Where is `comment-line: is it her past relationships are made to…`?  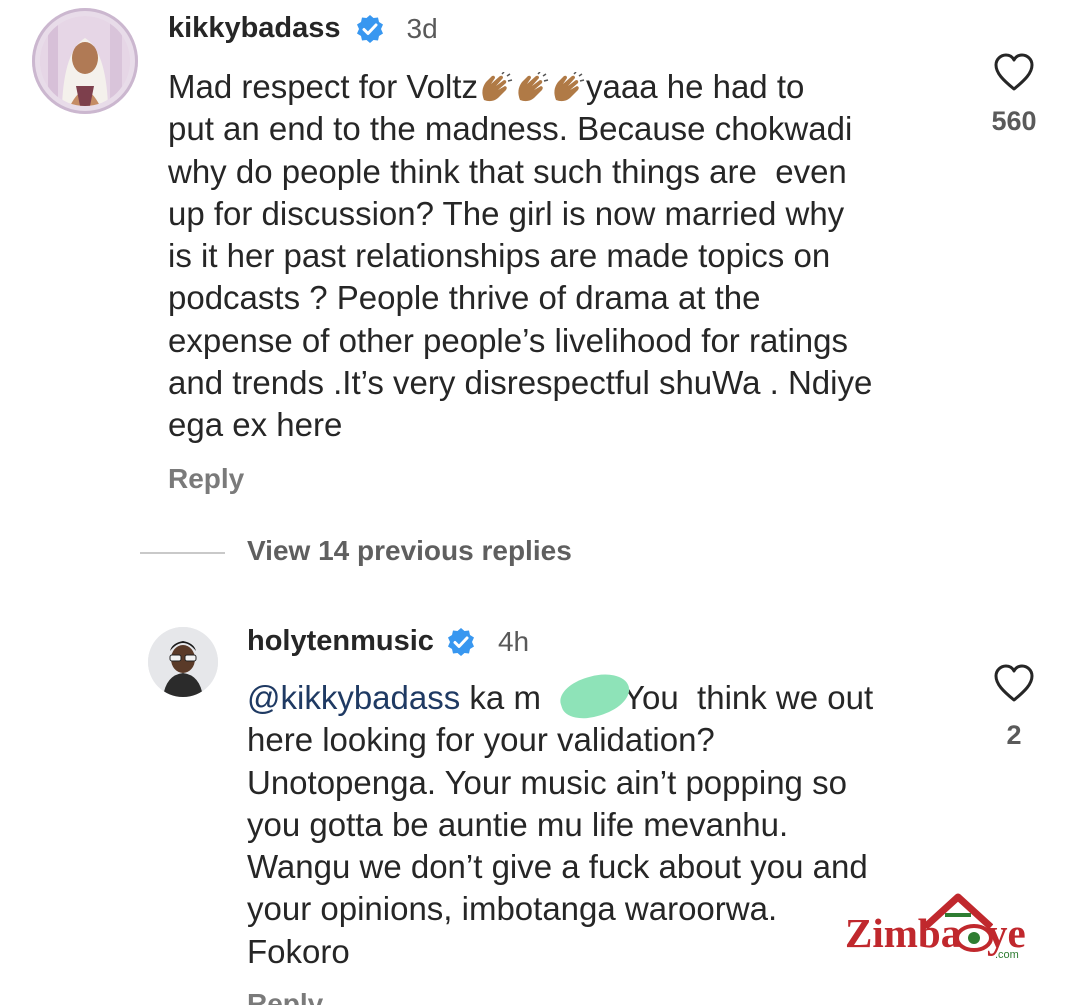
comment-line: is it her past relationships are made to… is located at coordinates (499, 256).